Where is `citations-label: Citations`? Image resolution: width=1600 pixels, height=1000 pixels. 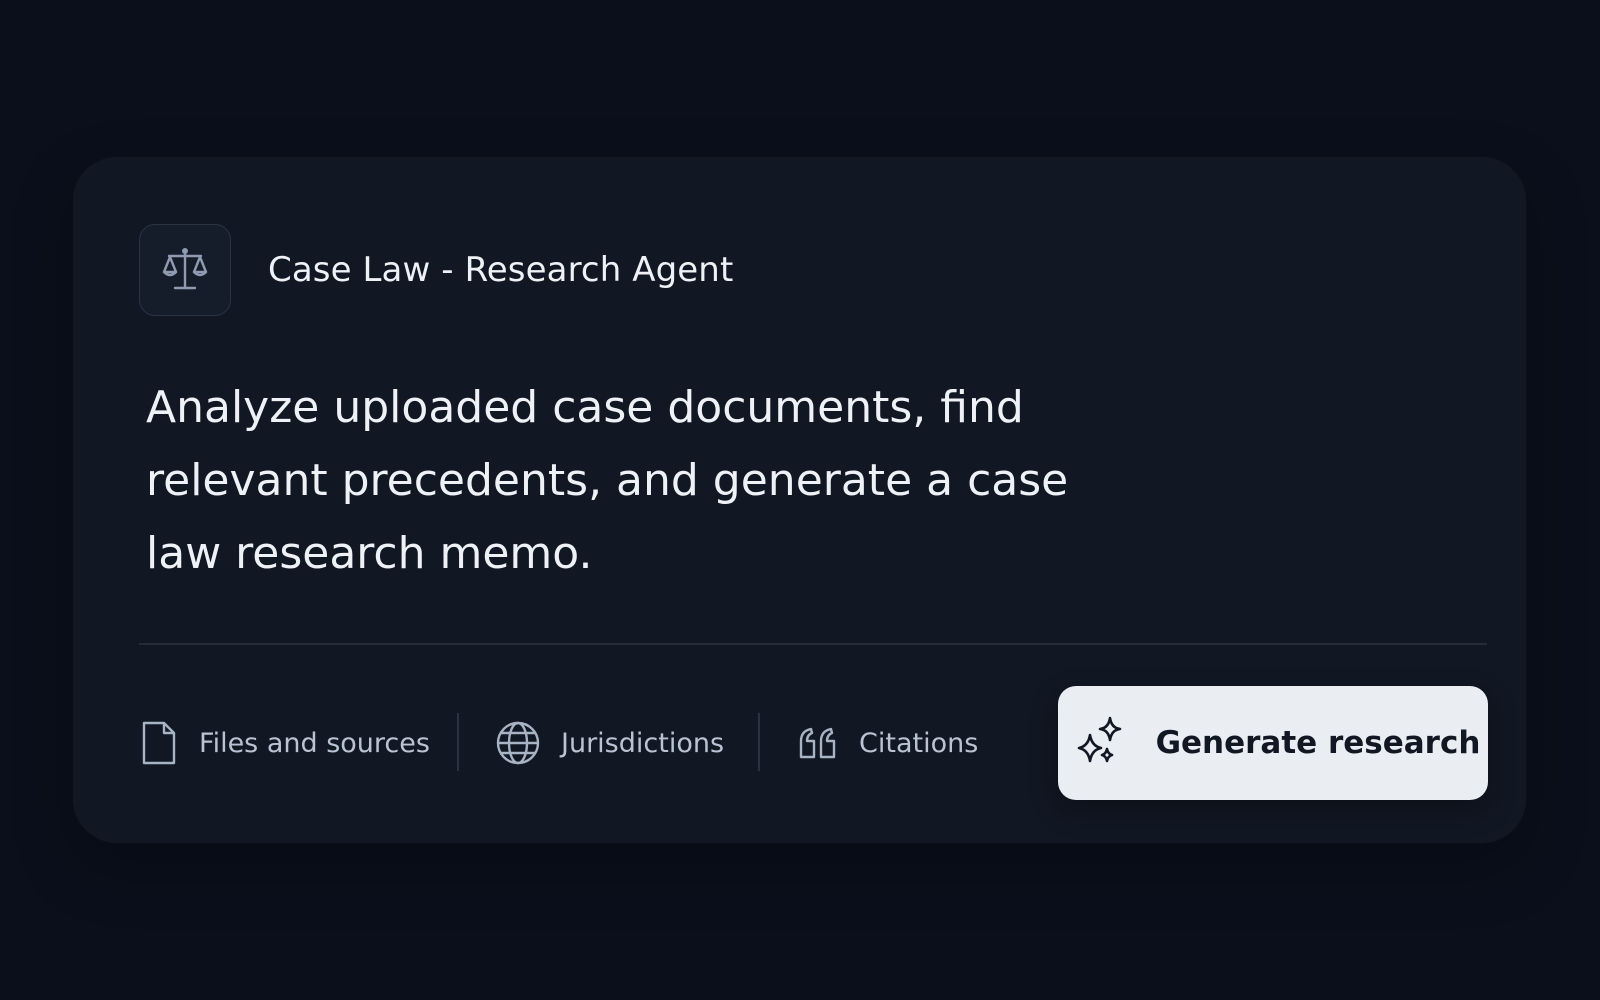
citations-label: Citations is located at coordinates (919, 743).